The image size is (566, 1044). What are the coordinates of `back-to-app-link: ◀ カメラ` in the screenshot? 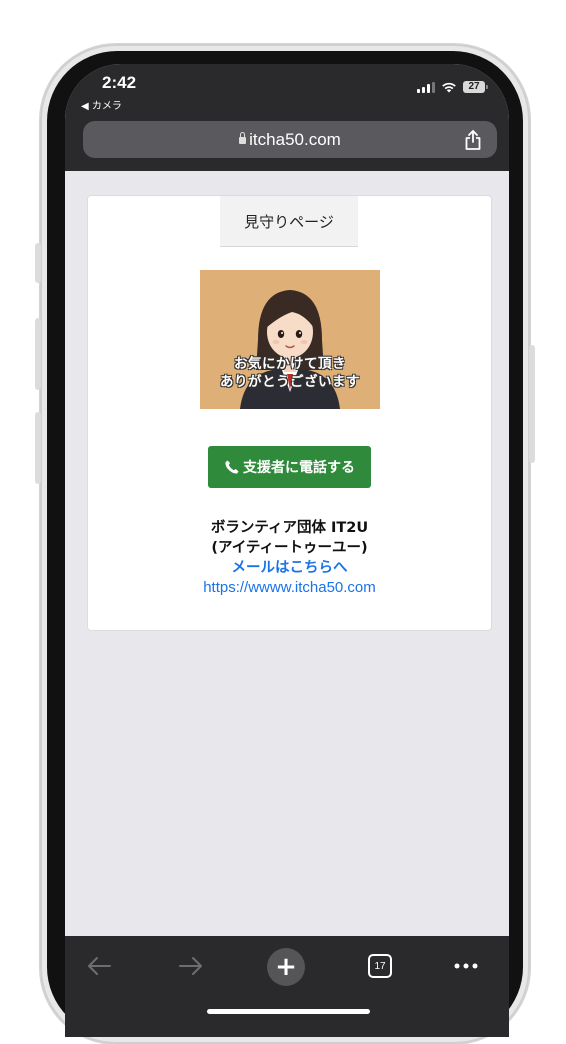 It's located at (101, 104).